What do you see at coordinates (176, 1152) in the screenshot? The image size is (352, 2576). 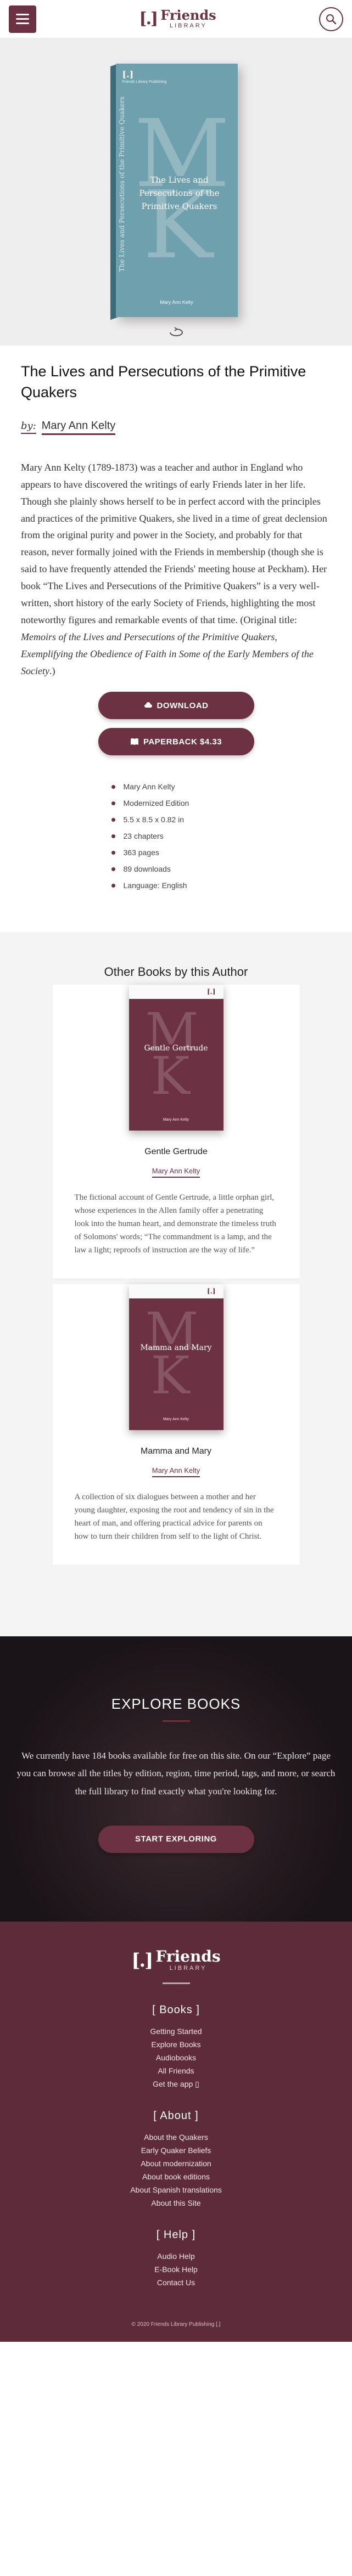 I see `book-card-title: Gentle Gertrude` at bounding box center [176, 1152].